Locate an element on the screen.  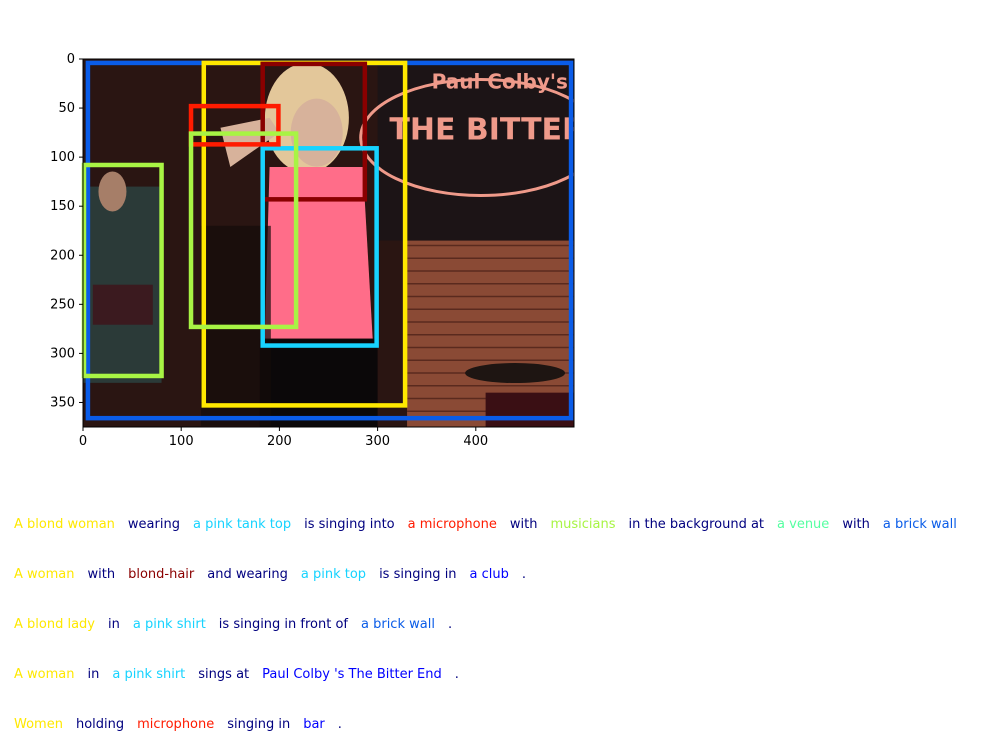
caption-phrase: Paul Colby 's The Bitter End is located at coordinates (352, 674).